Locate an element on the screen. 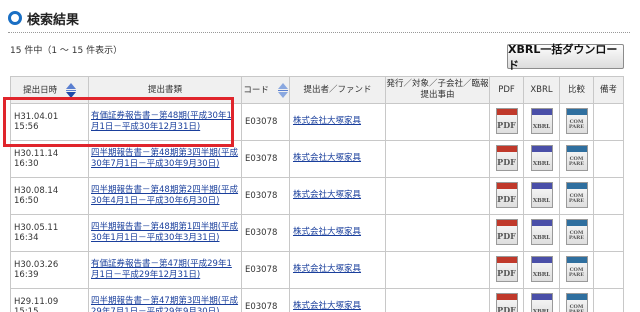 The width and height of the screenshot is (640, 312). column-header-xbrl: XBRL is located at coordinates (541, 90).